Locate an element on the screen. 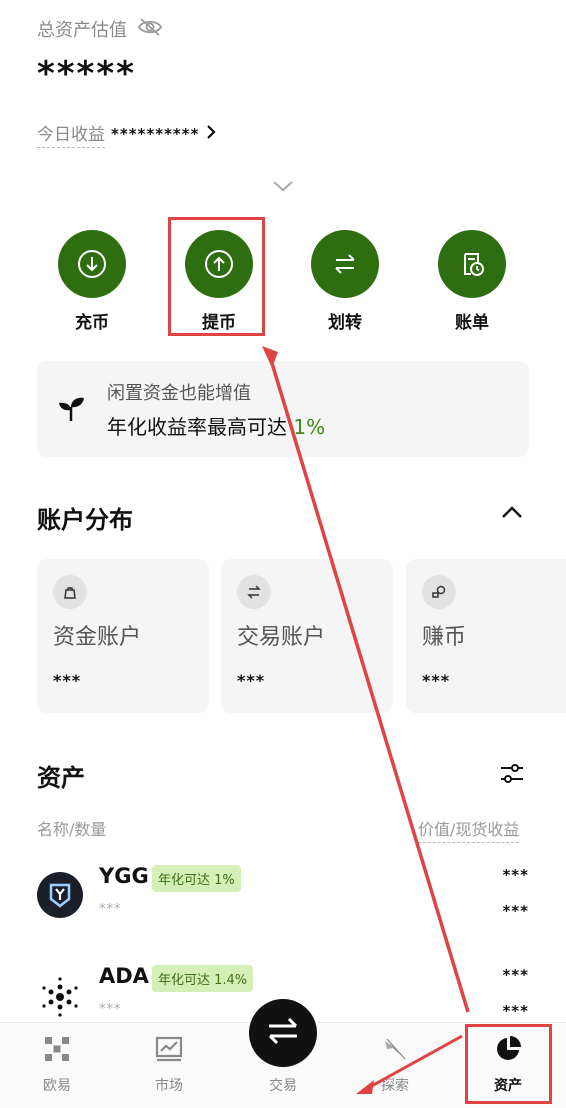 This screenshot has width=566, height=1108. today-pnl-label: 今日收益 is located at coordinates (71, 134).